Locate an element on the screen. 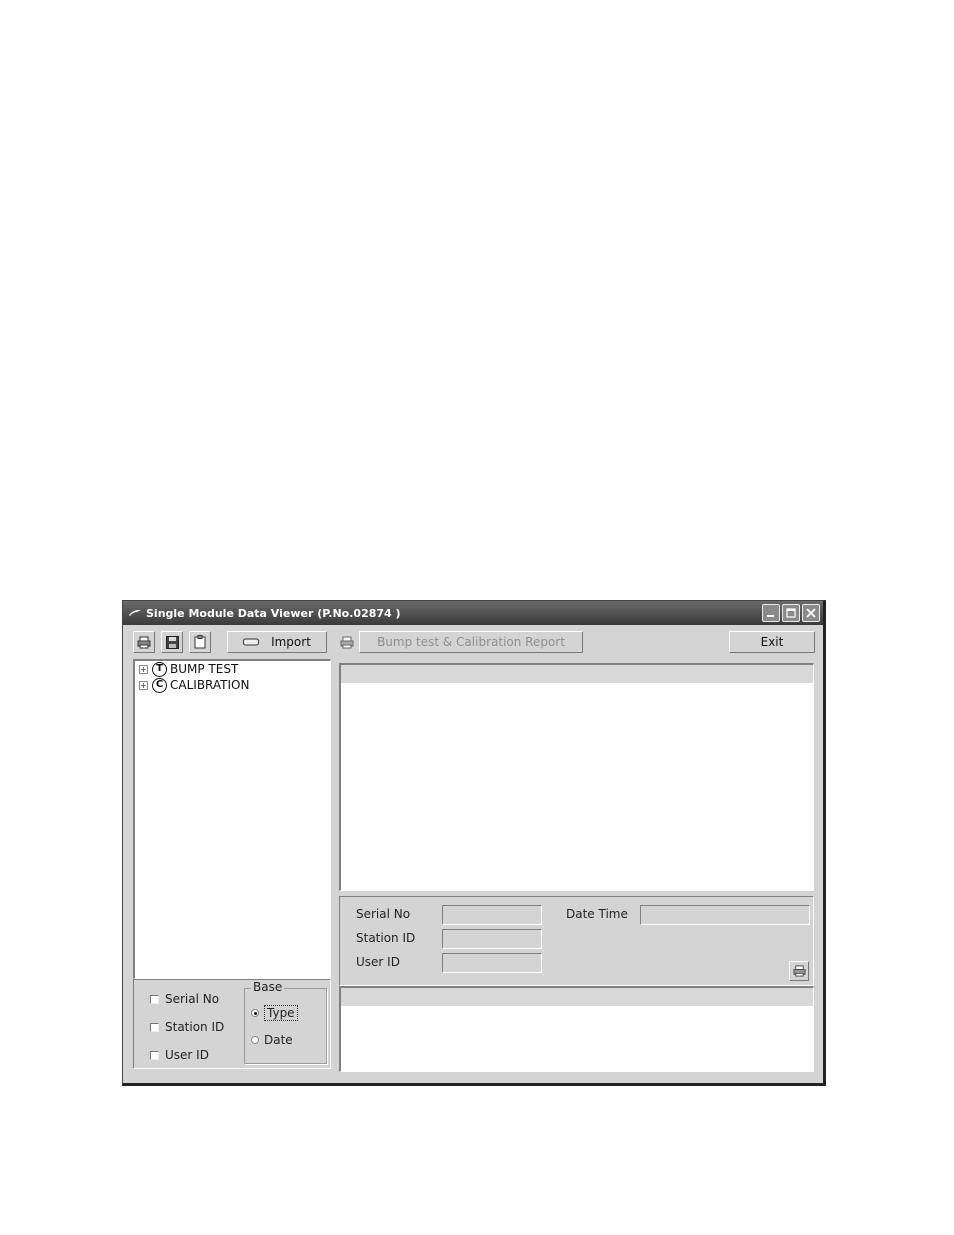 The width and height of the screenshot is (954, 1235). type-radio: Type is located at coordinates (274, 1013).